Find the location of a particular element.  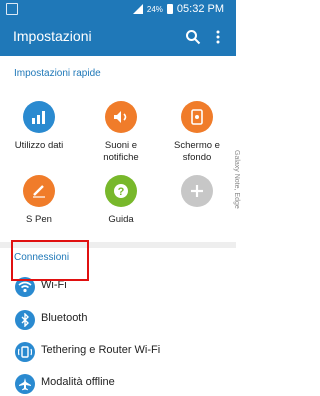

quick-item-add is located at coordinates (197, 194).